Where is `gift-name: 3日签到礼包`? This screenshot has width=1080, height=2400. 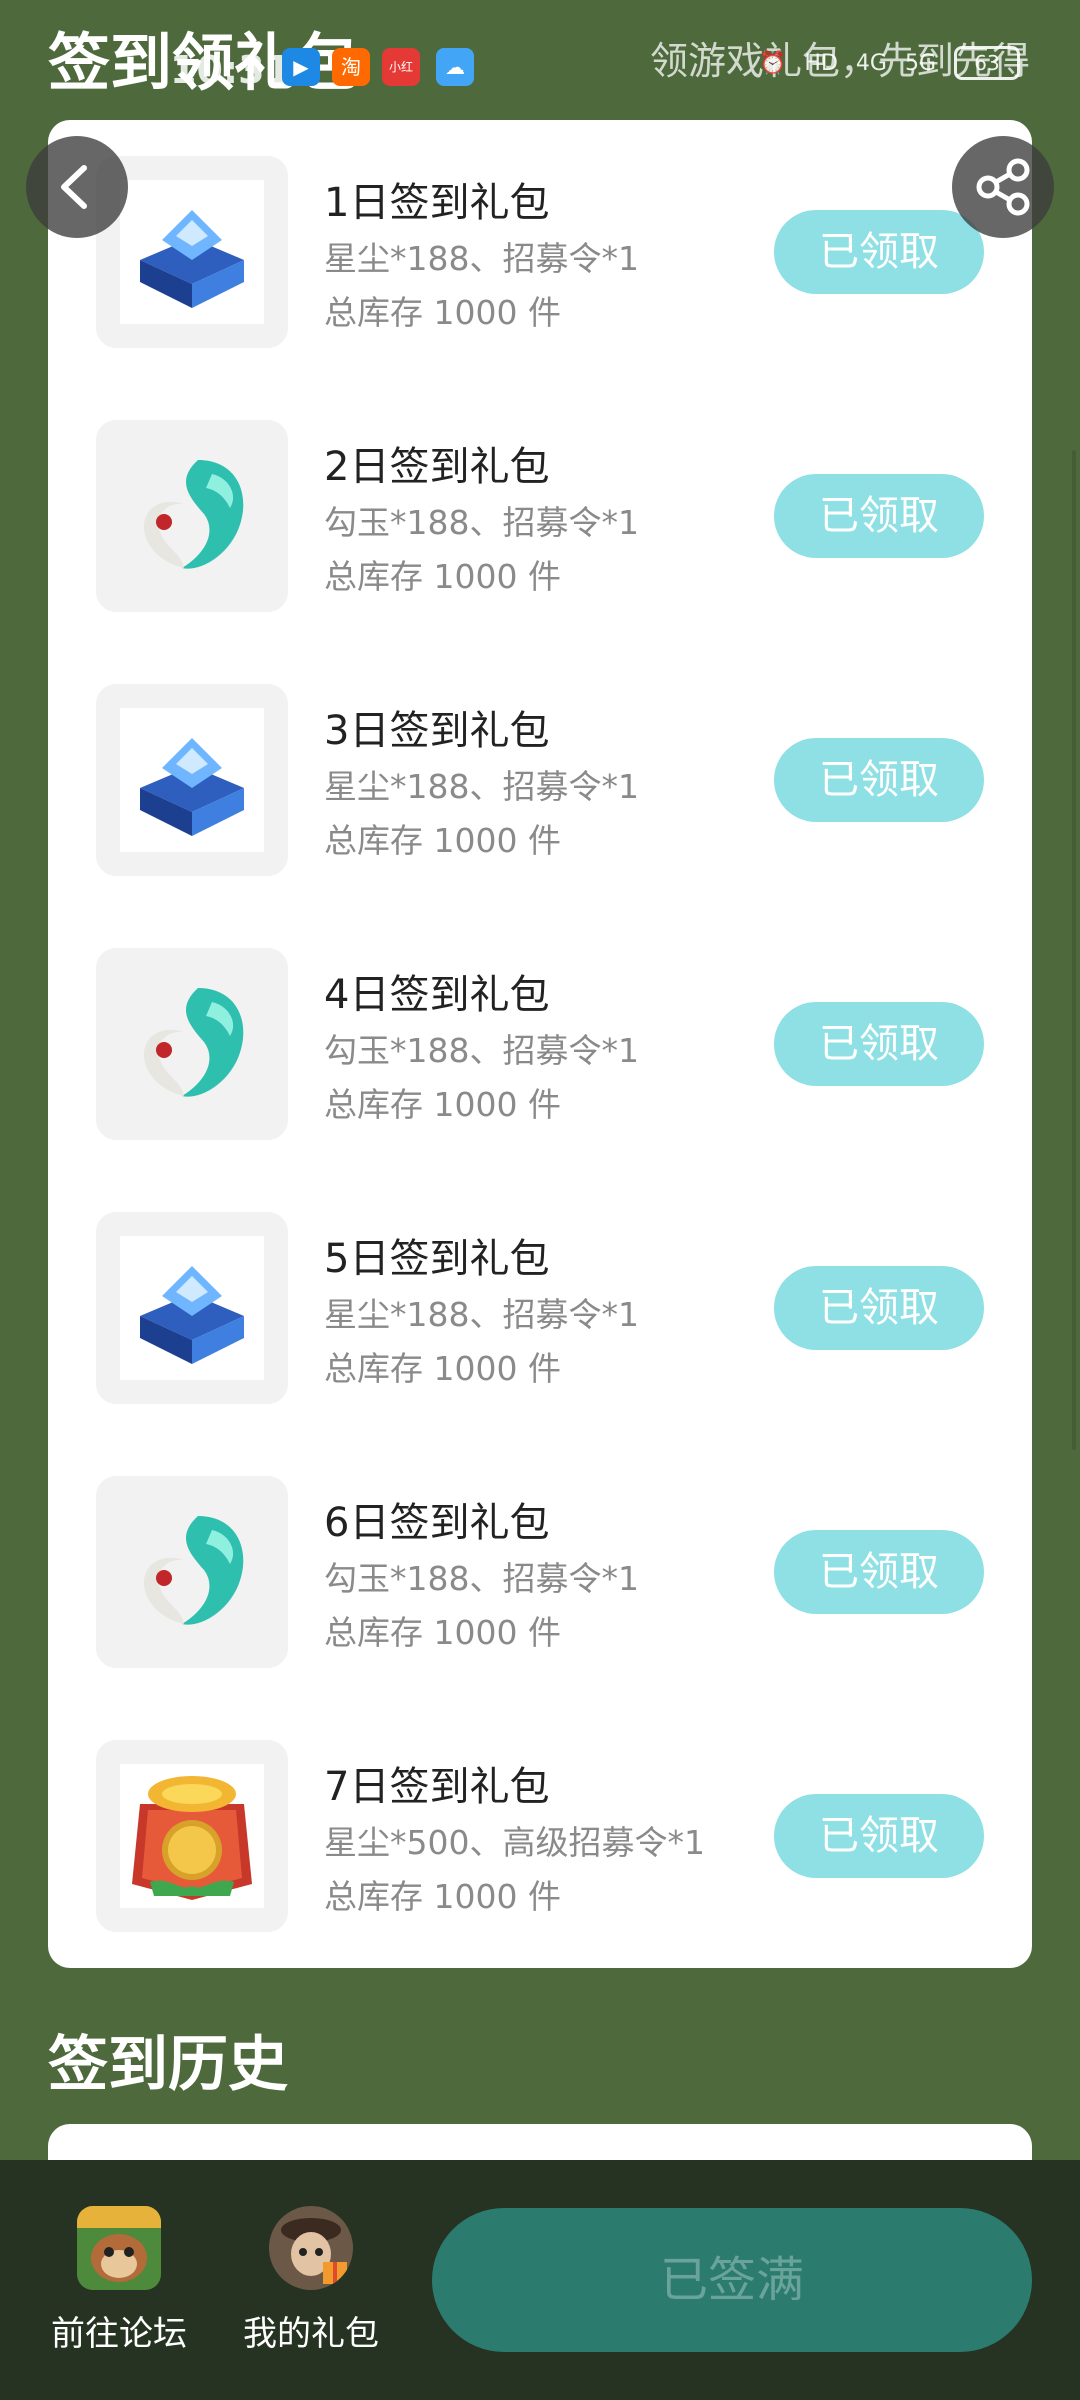
gift-name: 3日签到礼包 is located at coordinates (437, 731).